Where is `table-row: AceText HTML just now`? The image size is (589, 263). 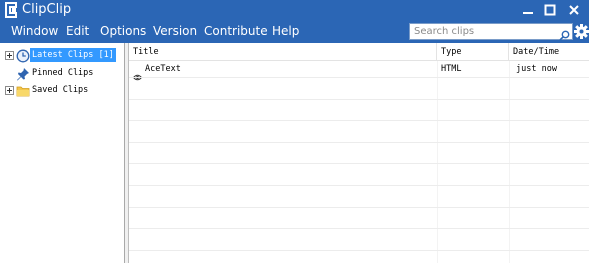 table-row: AceText HTML just now is located at coordinates (359, 72).